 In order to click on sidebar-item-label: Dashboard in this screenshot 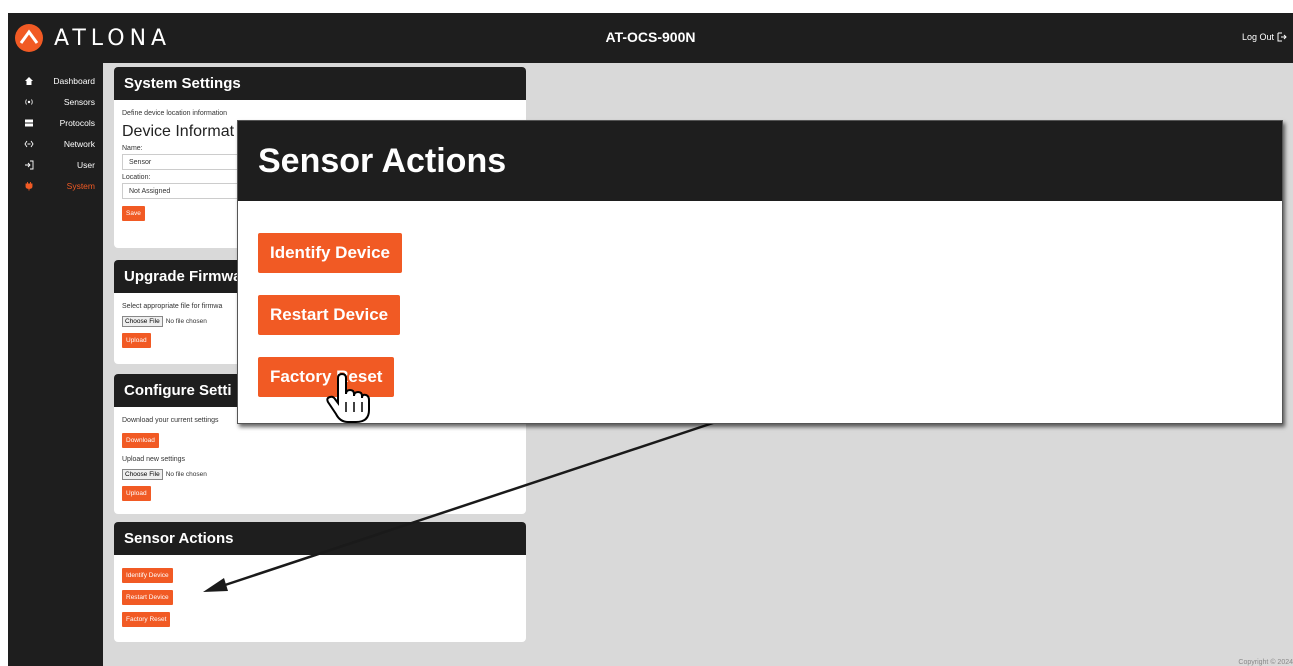, I will do `click(74, 80)`.